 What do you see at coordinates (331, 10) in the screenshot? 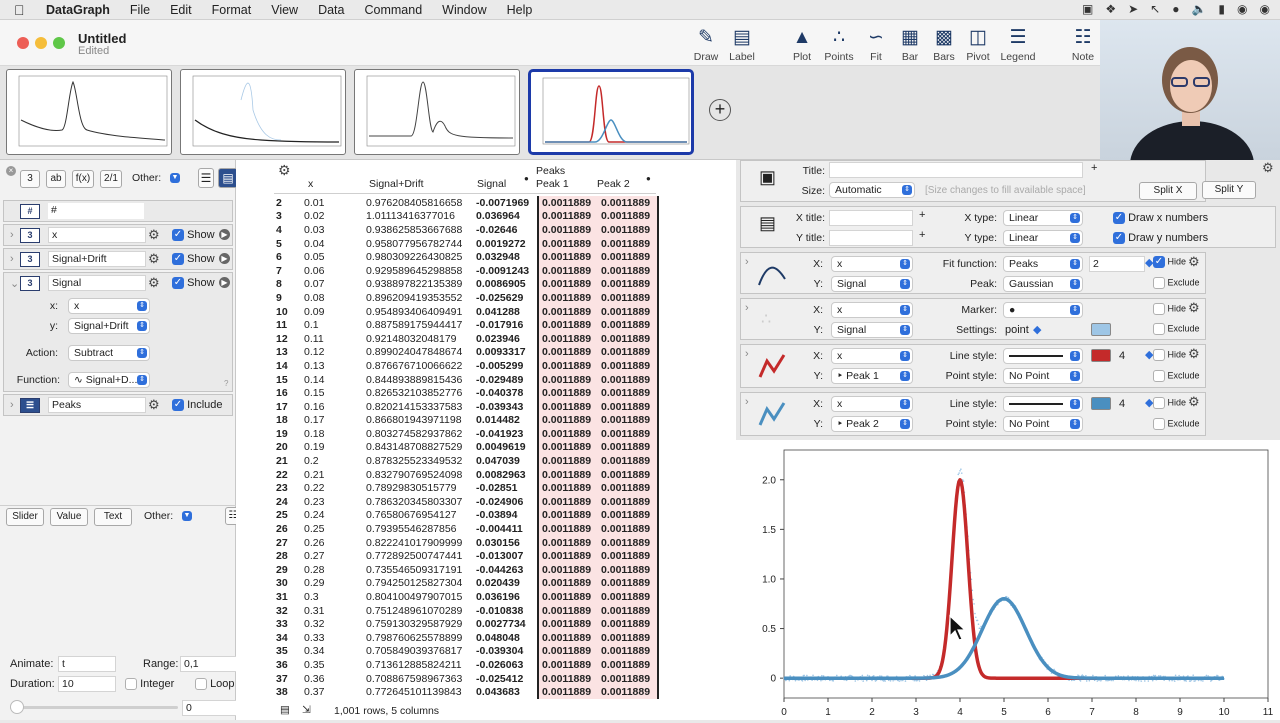
I see `menu-data: Data` at bounding box center [331, 10].